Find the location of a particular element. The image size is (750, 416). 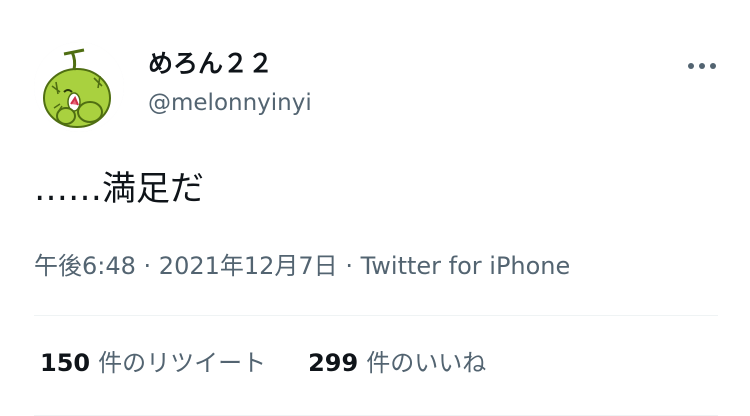

avatar is located at coordinates (79, 87).